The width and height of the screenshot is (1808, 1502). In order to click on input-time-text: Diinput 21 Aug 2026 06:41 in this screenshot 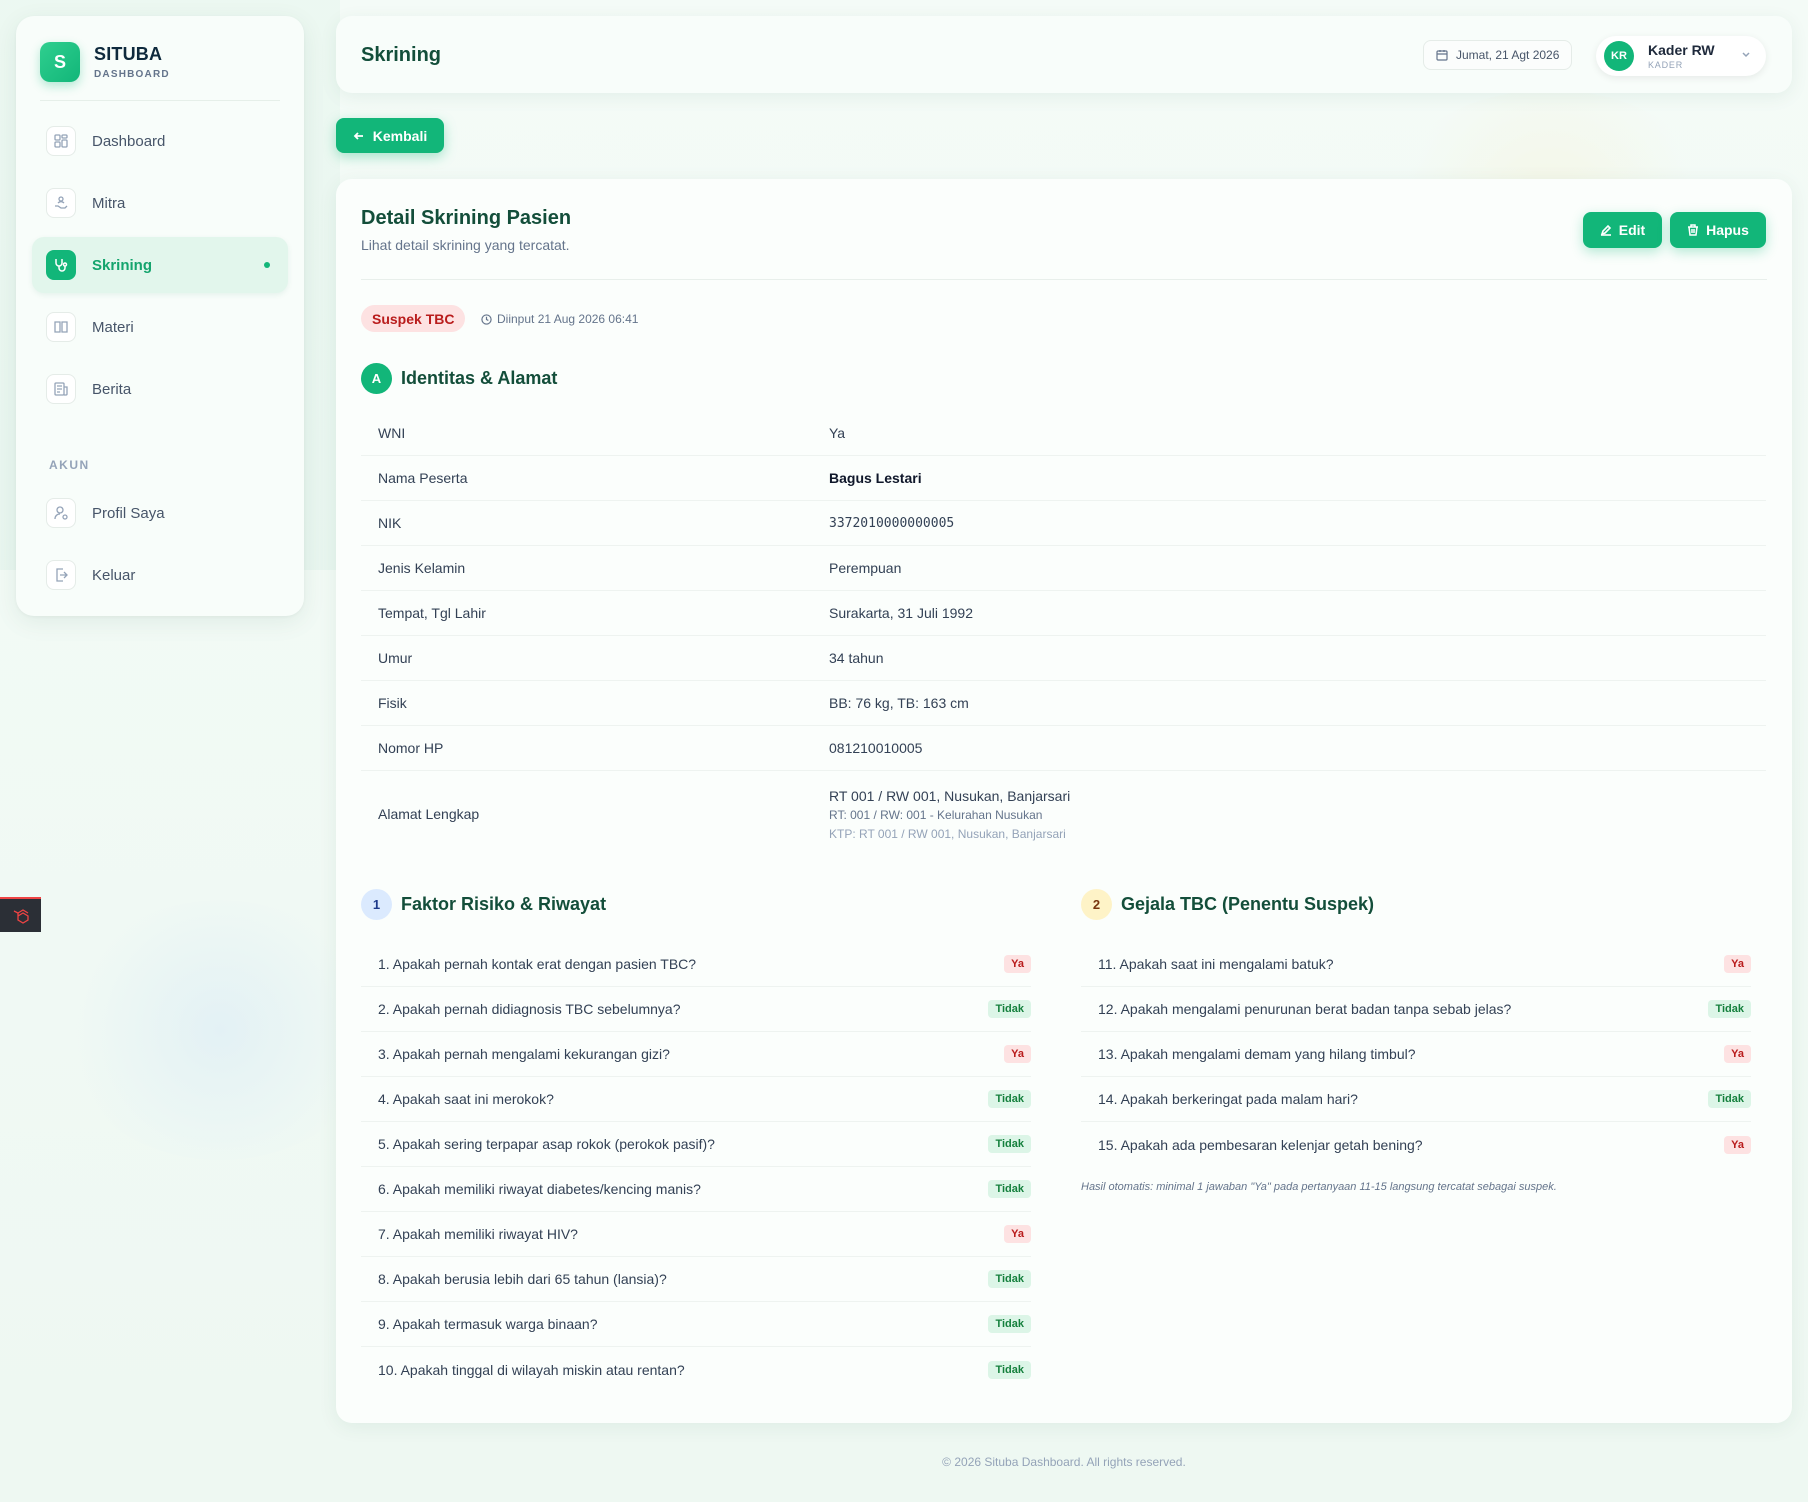, I will do `click(568, 319)`.